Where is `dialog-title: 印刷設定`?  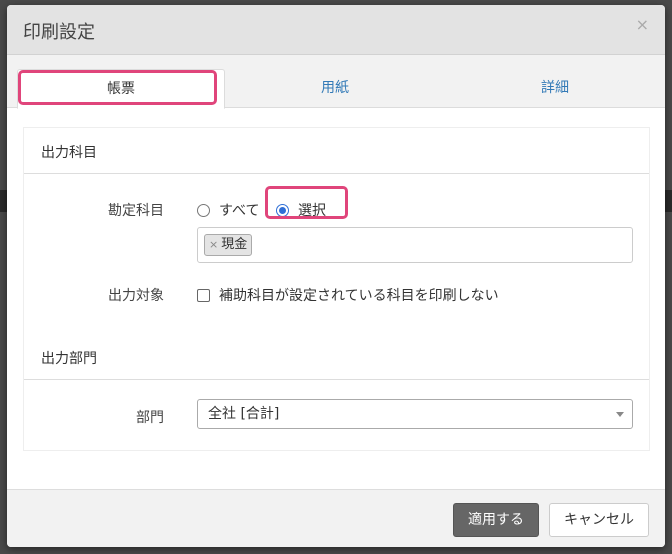 dialog-title: 印刷設定 is located at coordinates (59, 32).